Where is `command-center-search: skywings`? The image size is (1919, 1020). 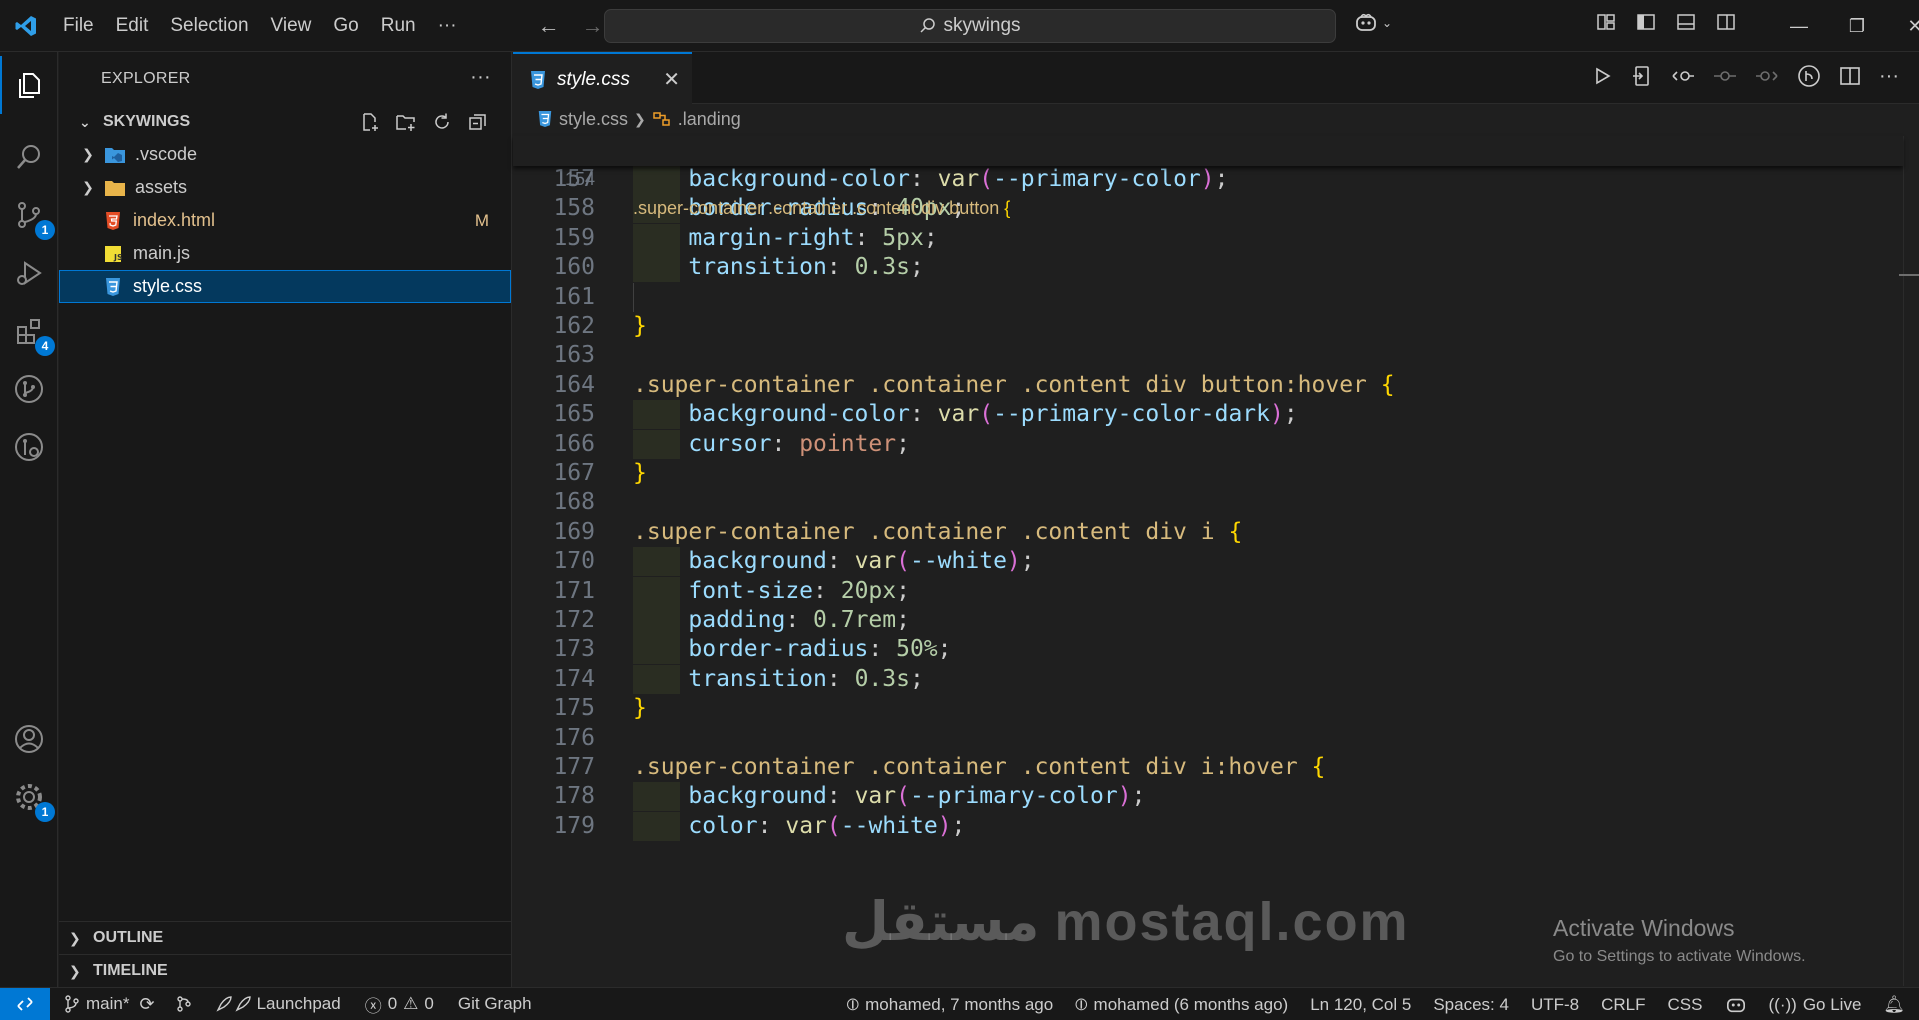 command-center-search: skywings is located at coordinates (970, 26).